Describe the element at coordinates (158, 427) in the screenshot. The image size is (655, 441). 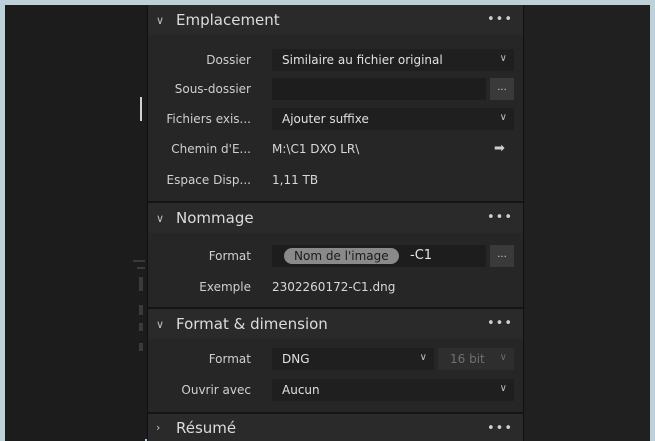
I see `chevron-right-icon: ›` at that location.